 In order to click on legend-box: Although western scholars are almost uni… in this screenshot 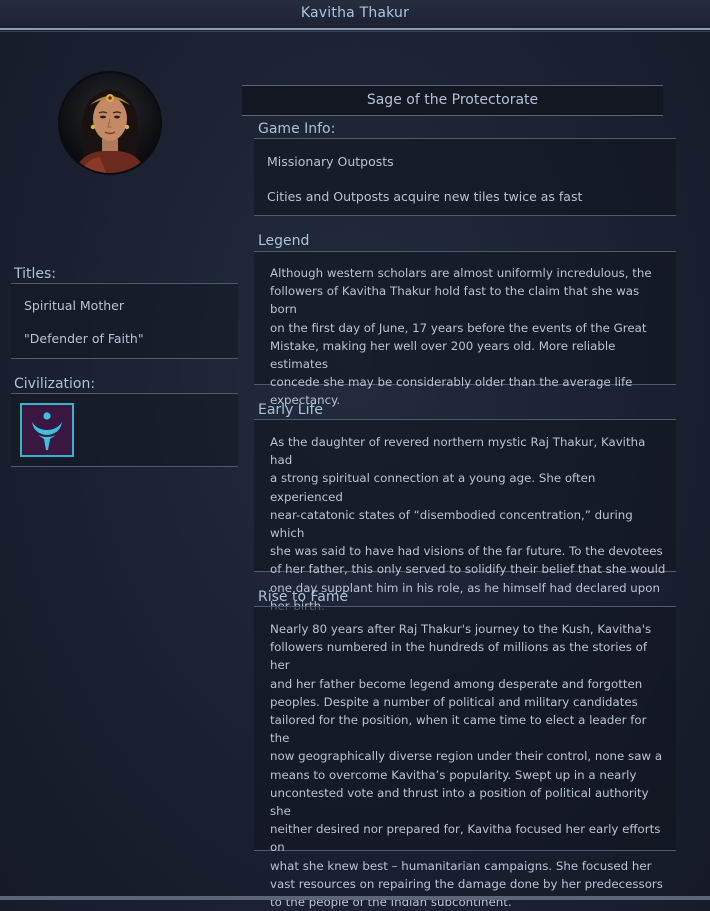, I will do `click(465, 329)`.